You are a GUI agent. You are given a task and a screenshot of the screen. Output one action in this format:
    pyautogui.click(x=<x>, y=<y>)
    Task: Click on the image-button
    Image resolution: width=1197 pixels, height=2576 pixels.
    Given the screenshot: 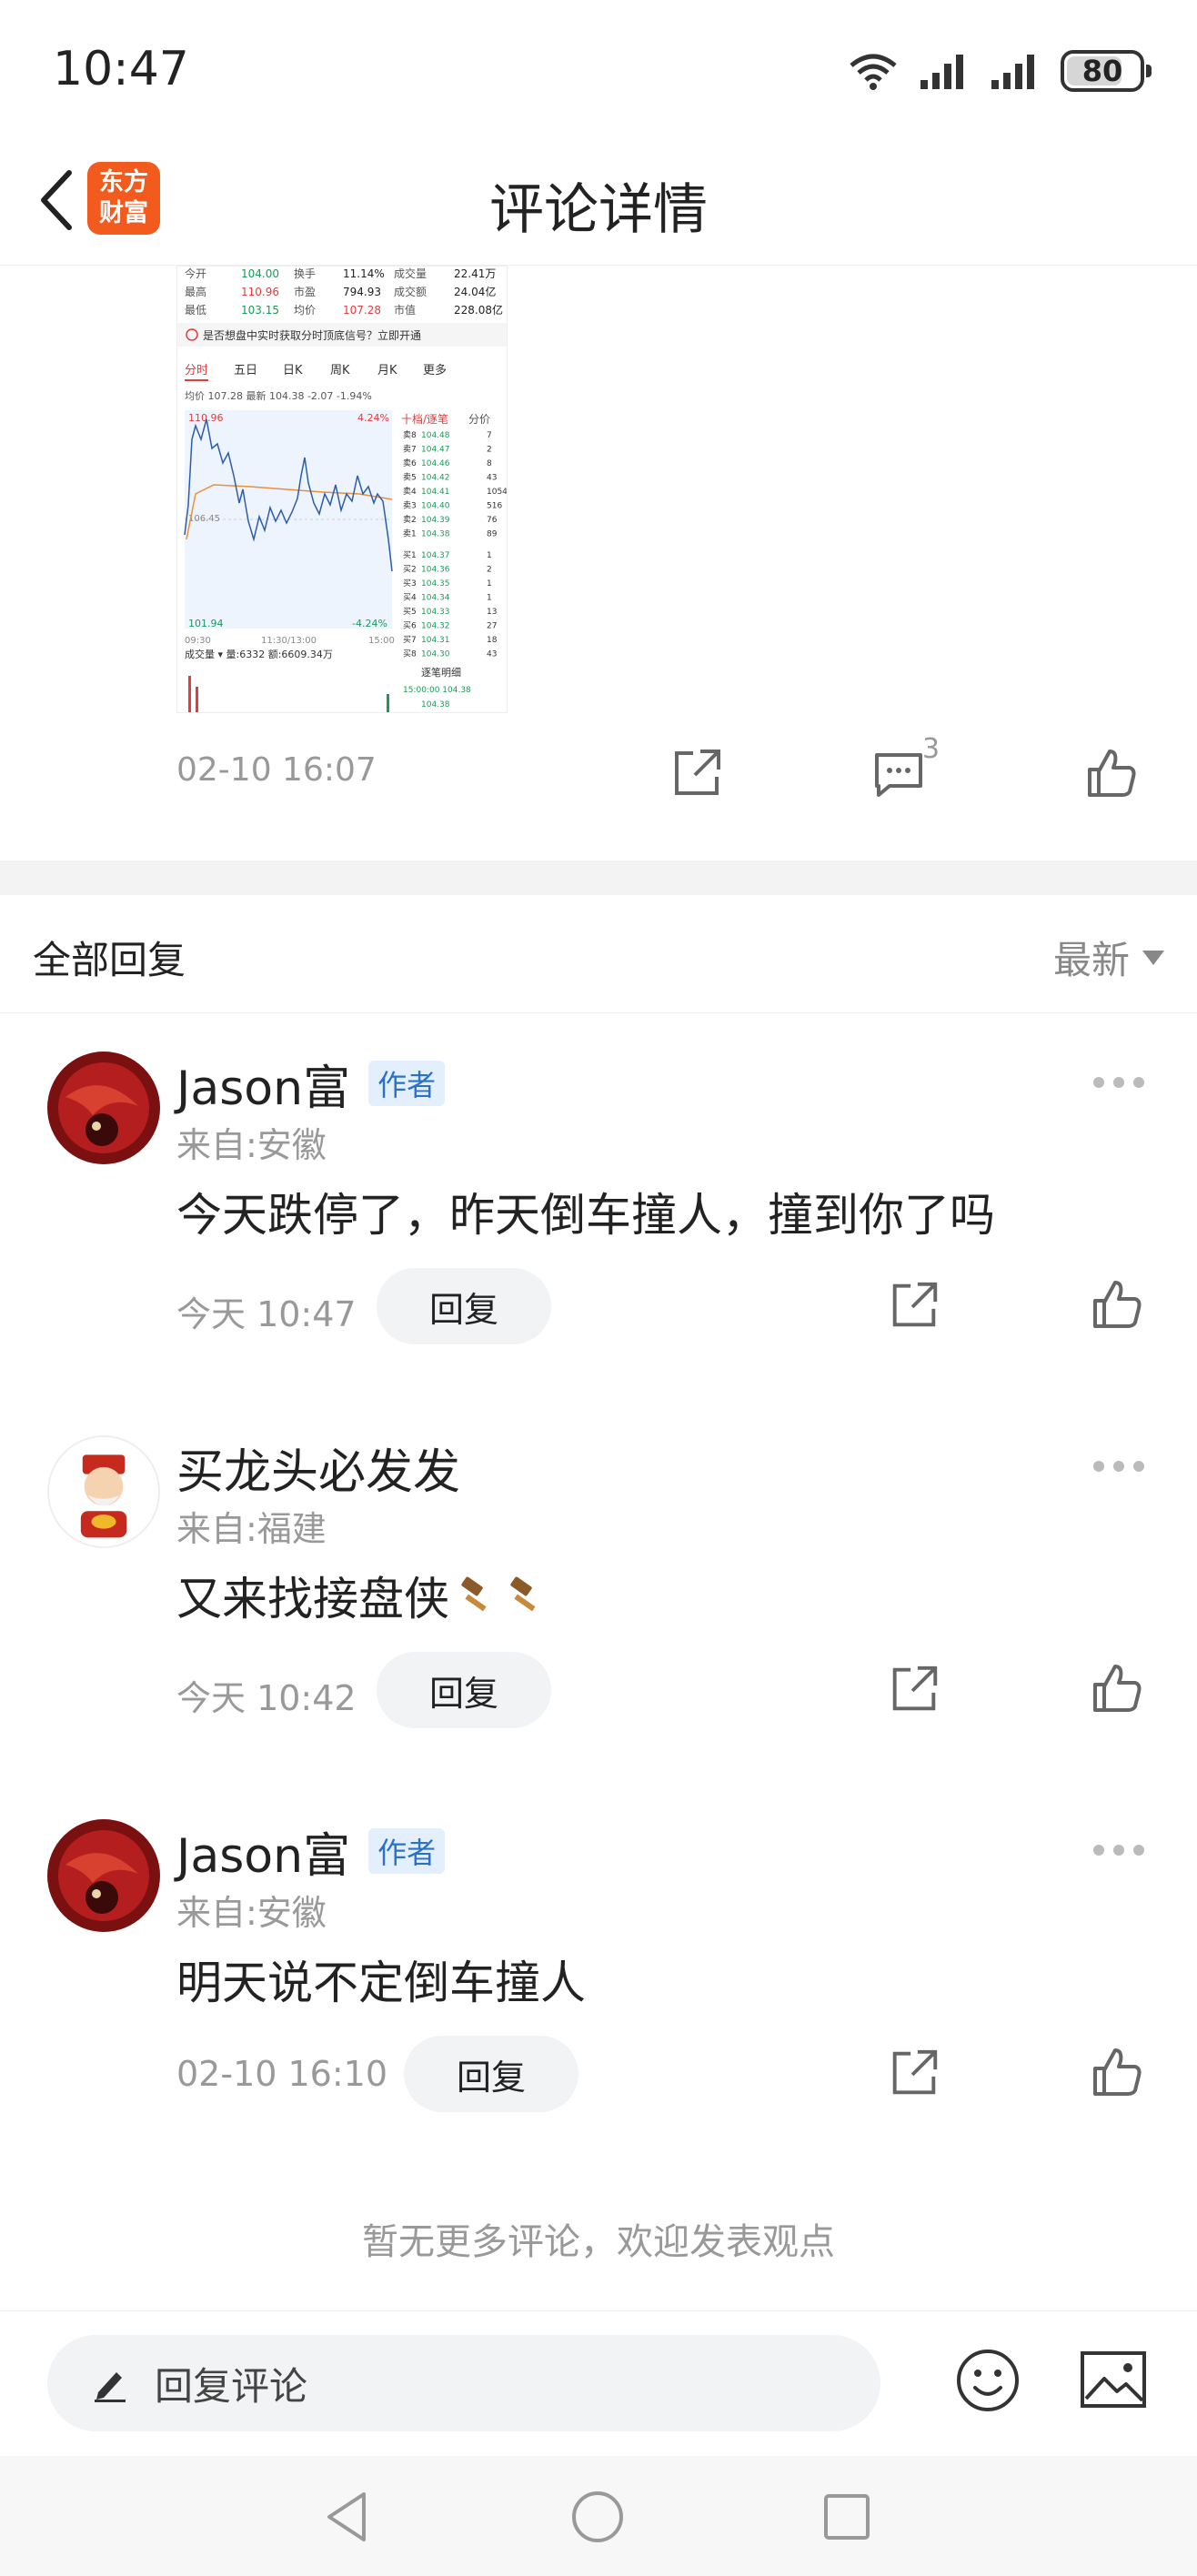 What is the action you would take?
    pyautogui.click(x=1113, y=2380)
    